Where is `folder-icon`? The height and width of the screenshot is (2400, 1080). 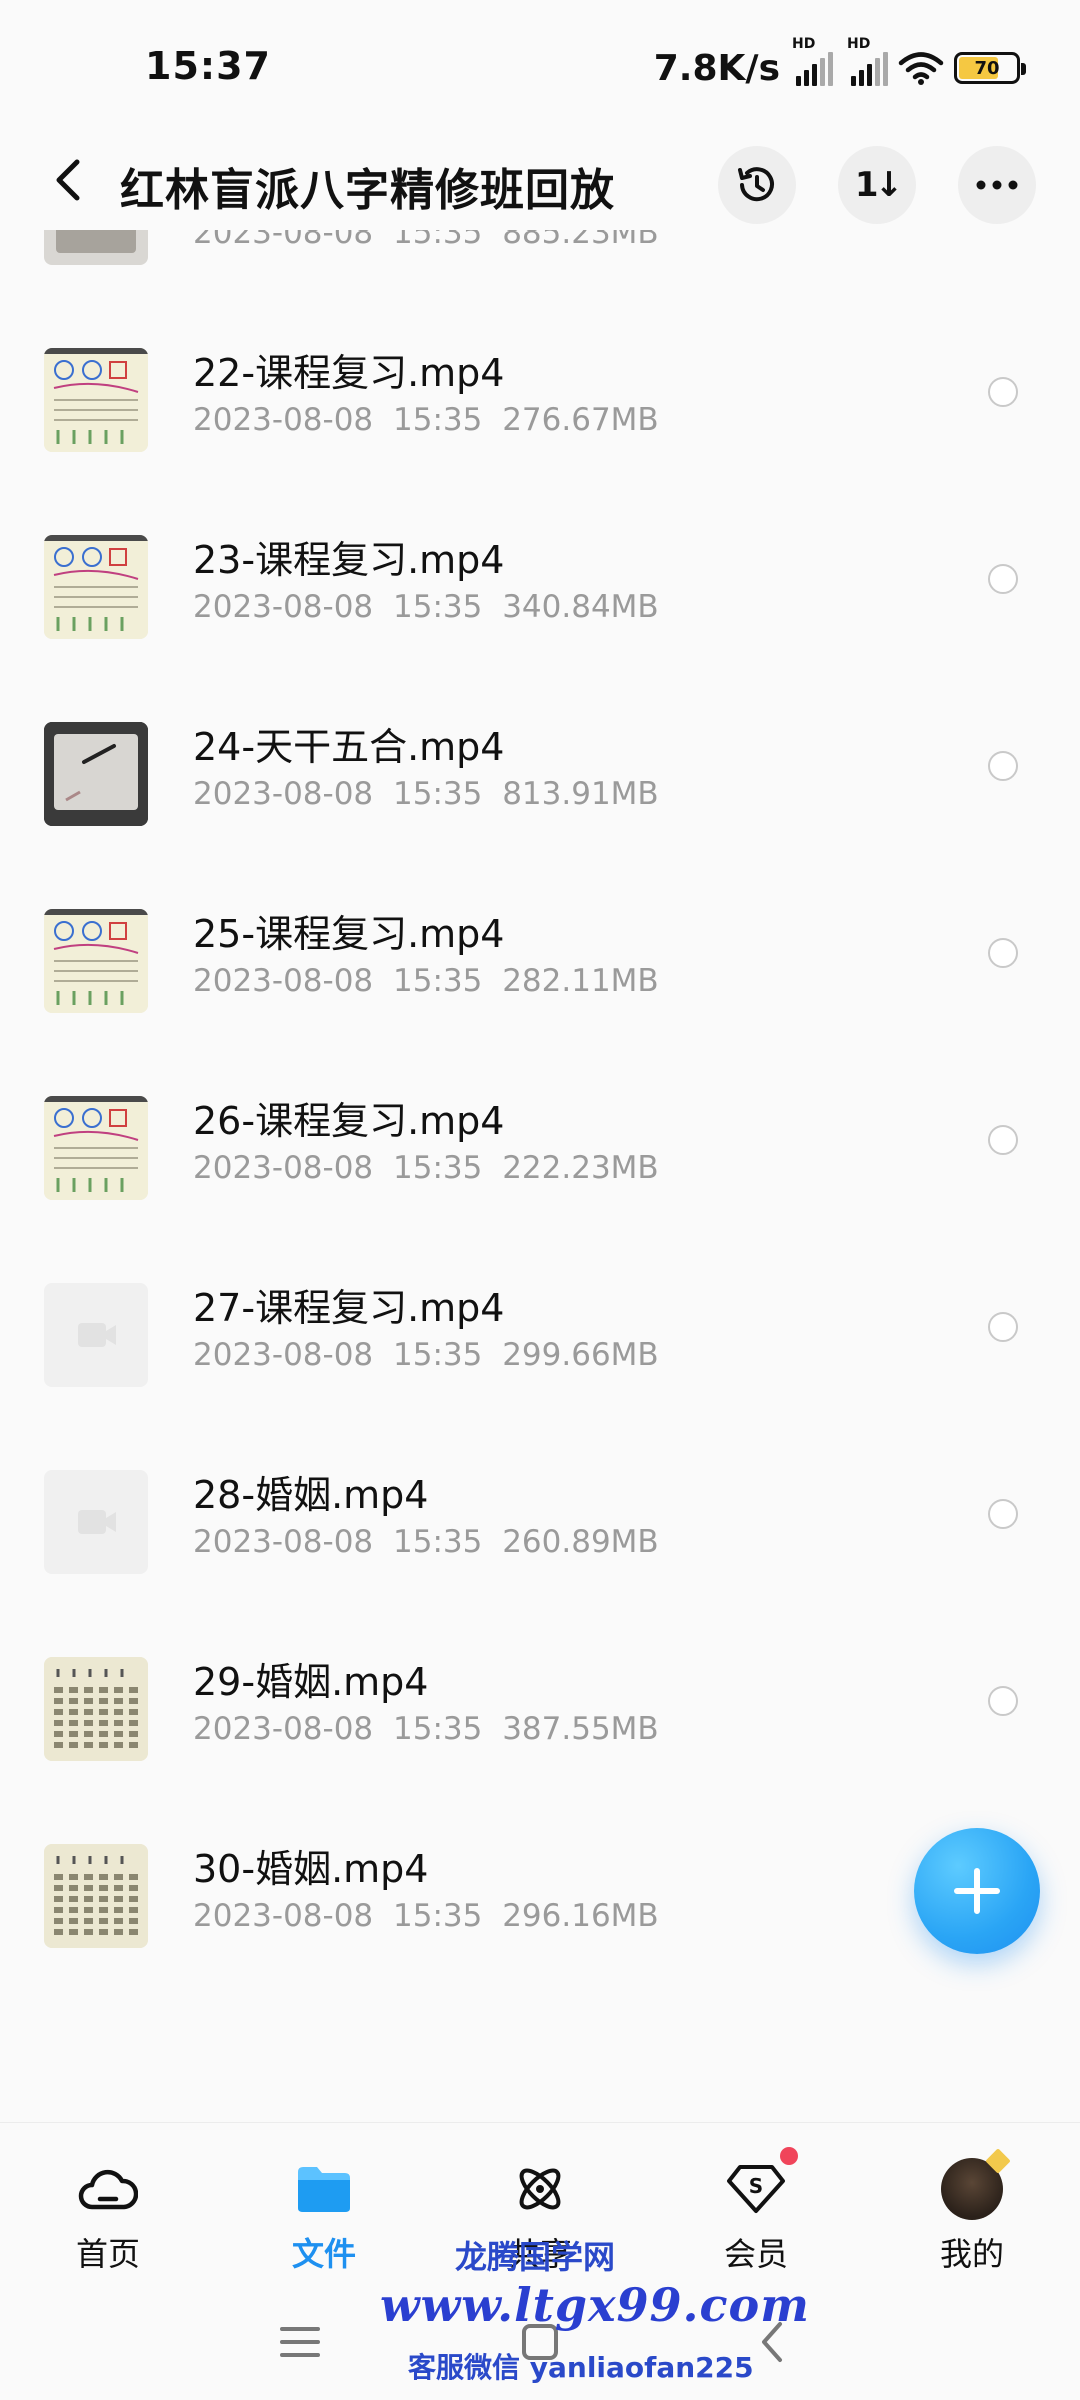
folder-icon is located at coordinates (324, 2189).